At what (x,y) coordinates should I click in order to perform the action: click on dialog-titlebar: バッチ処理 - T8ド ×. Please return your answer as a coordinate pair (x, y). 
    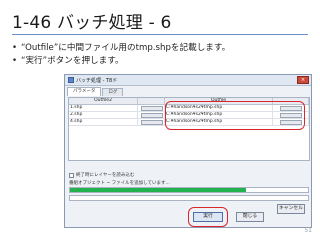
    Looking at the image, I should click on (188, 80).